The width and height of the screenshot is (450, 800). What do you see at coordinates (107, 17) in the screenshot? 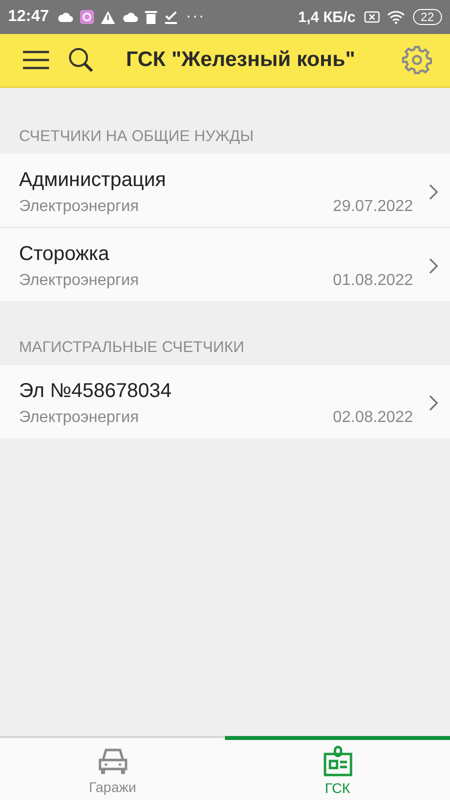
I see `warning-icon` at bounding box center [107, 17].